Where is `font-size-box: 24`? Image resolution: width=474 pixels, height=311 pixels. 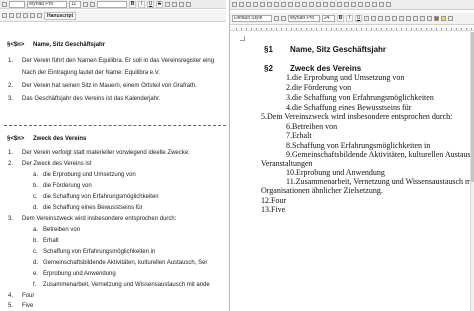
font-size-box: 24 is located at coordinates (328, 18).